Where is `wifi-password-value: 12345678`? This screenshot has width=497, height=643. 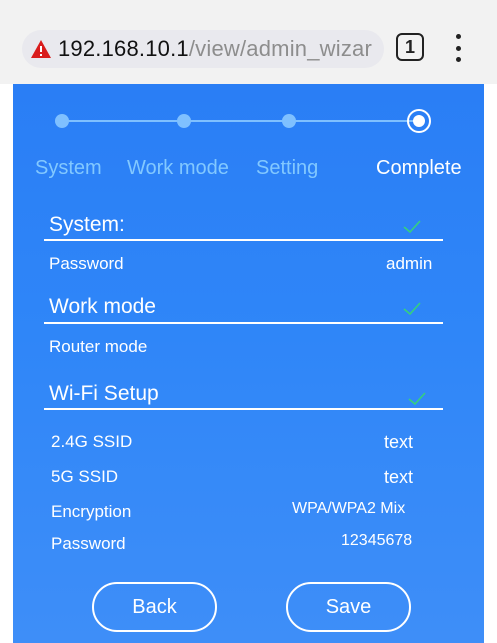 wifi-password-value: 12345678 is located at coordinates (377, 540).